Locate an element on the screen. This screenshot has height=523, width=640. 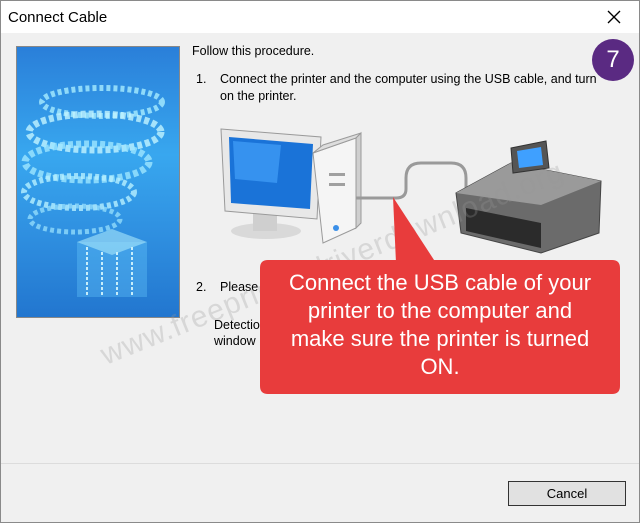
callout-line1: Connect the USB cable of your is located at coordinates (440, 282).